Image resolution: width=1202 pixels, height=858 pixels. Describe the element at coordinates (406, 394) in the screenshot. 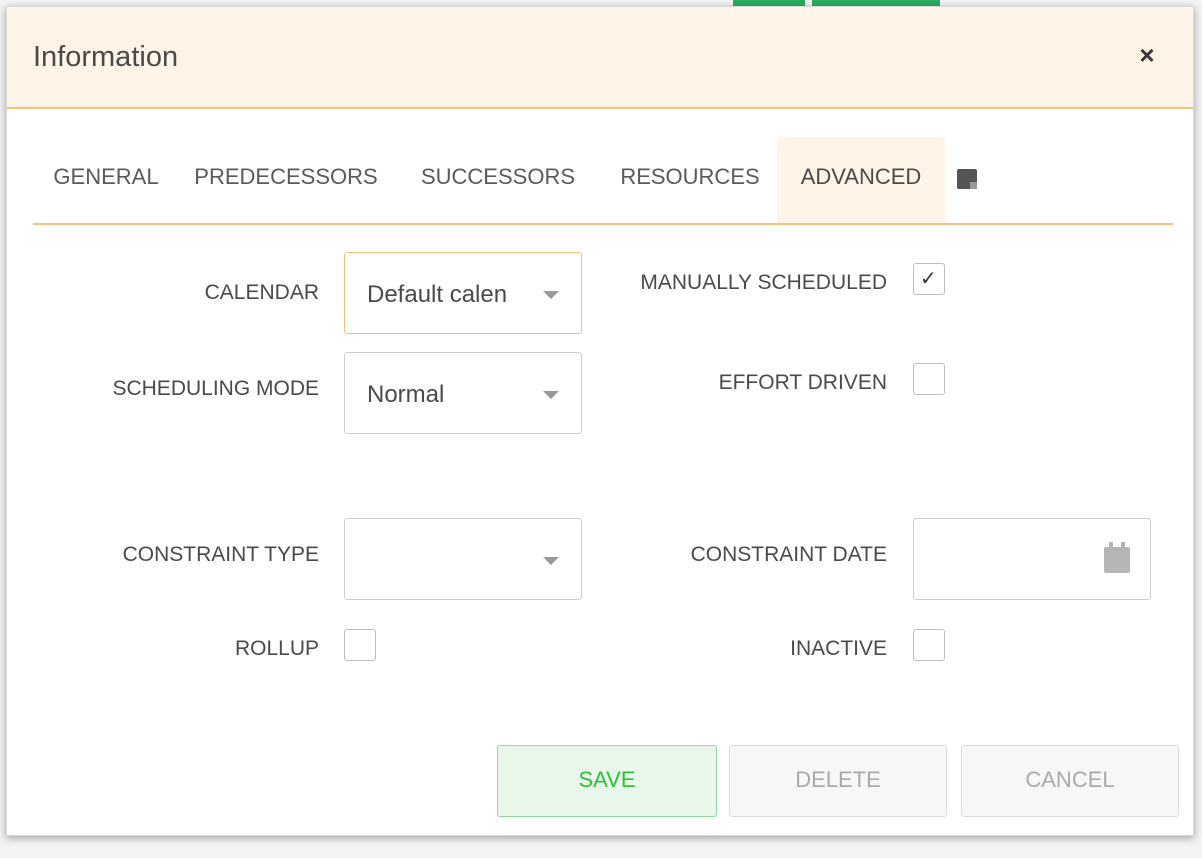

I see `scheduling-mode-value: Normal` at that location.